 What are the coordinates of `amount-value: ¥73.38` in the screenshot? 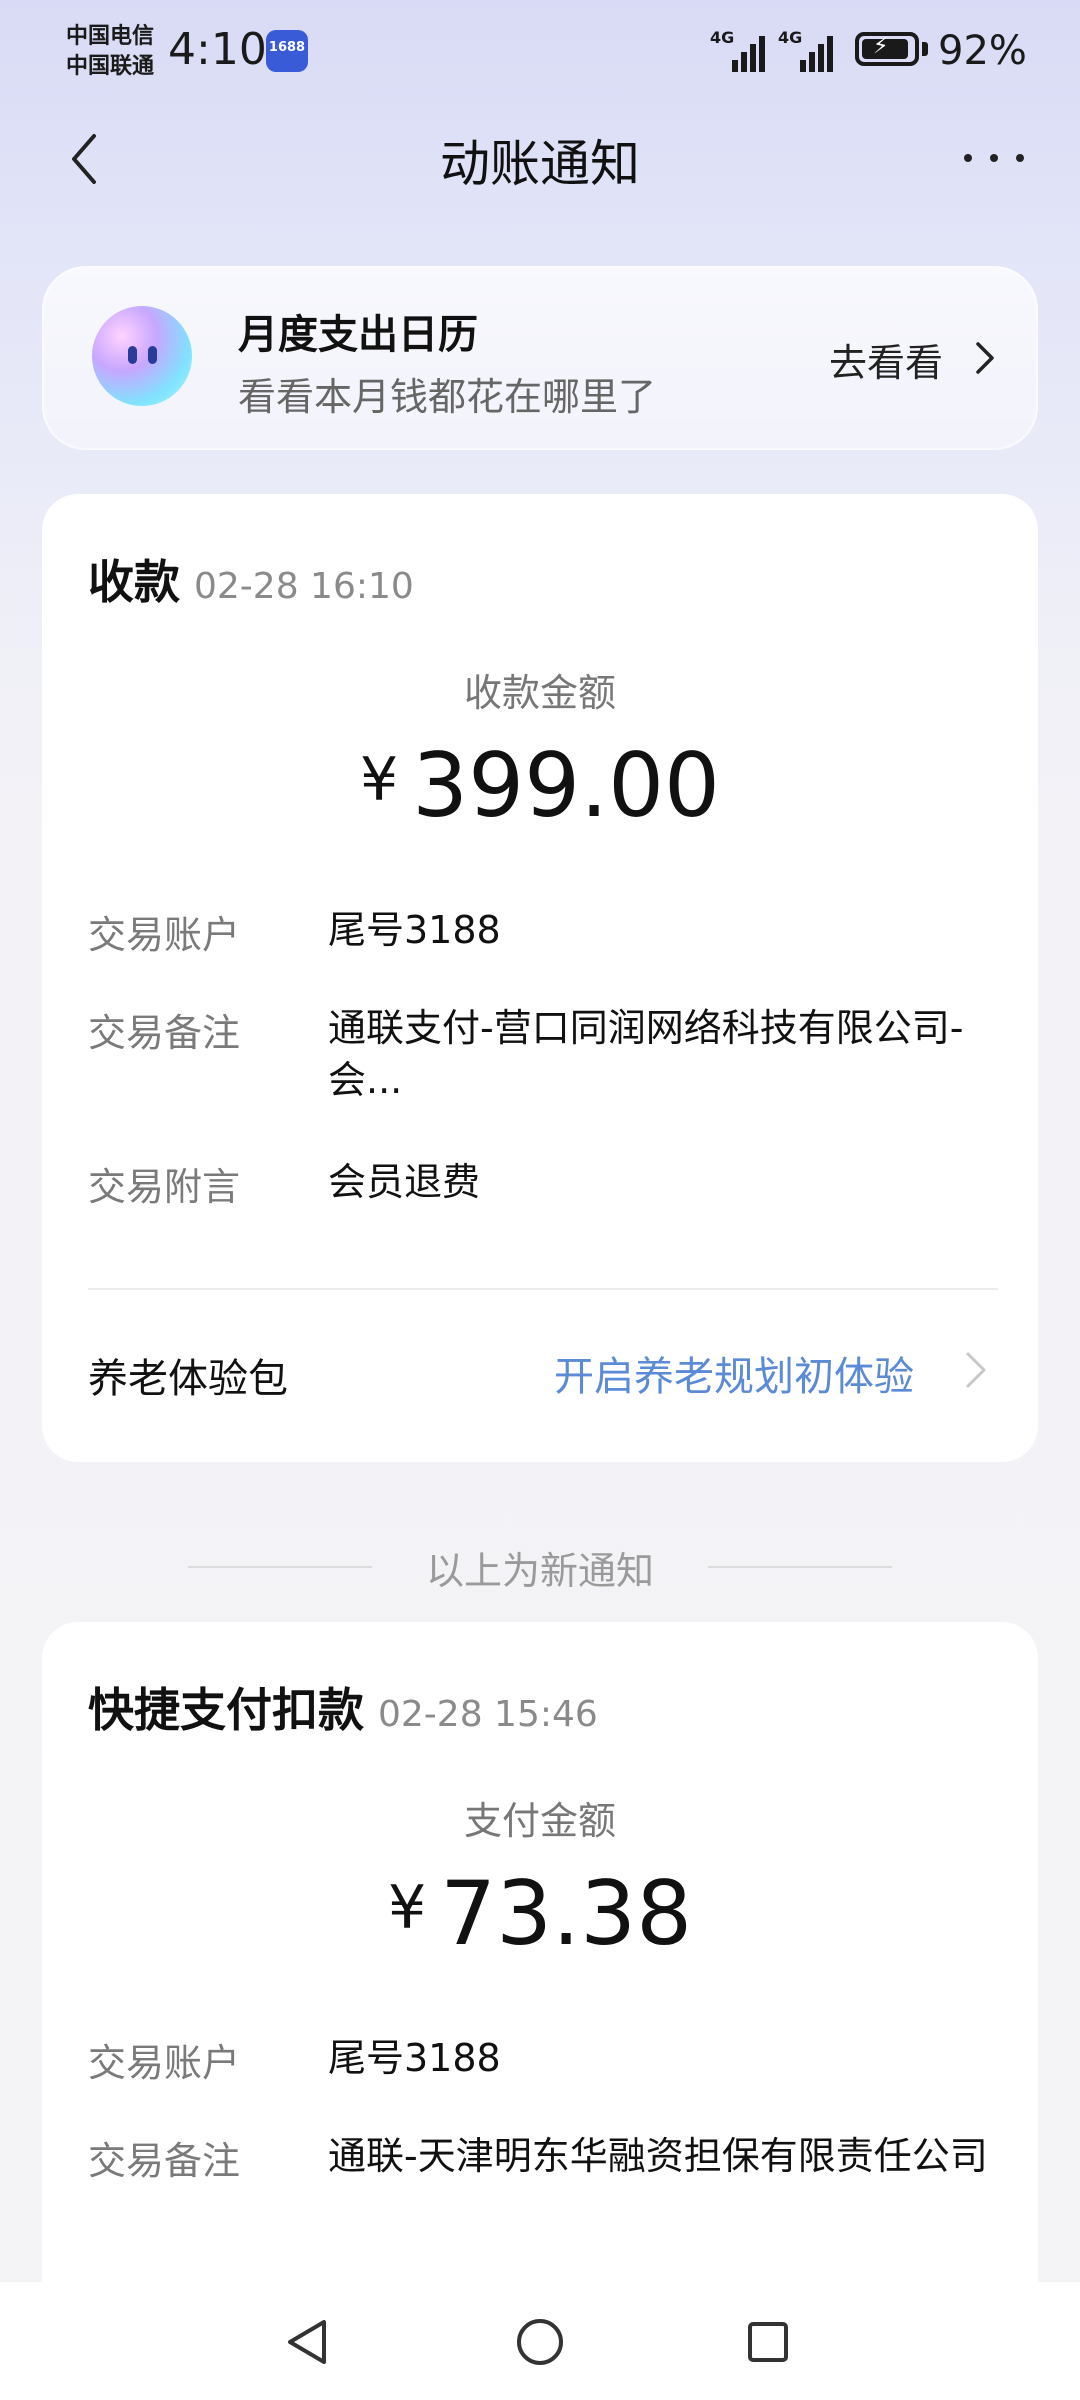 It's located at (540, 1913).